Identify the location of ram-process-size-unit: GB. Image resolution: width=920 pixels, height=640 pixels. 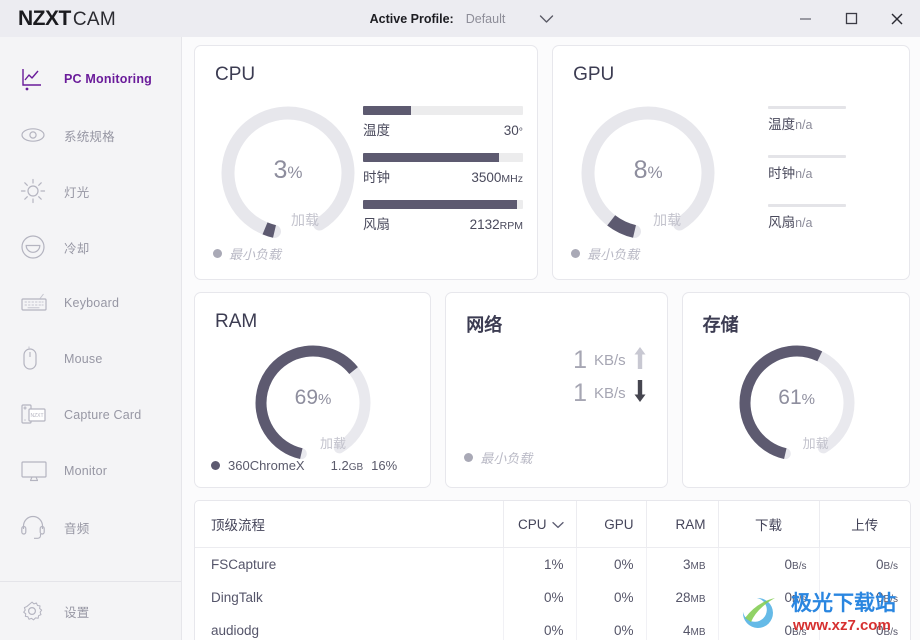
(356, 467).